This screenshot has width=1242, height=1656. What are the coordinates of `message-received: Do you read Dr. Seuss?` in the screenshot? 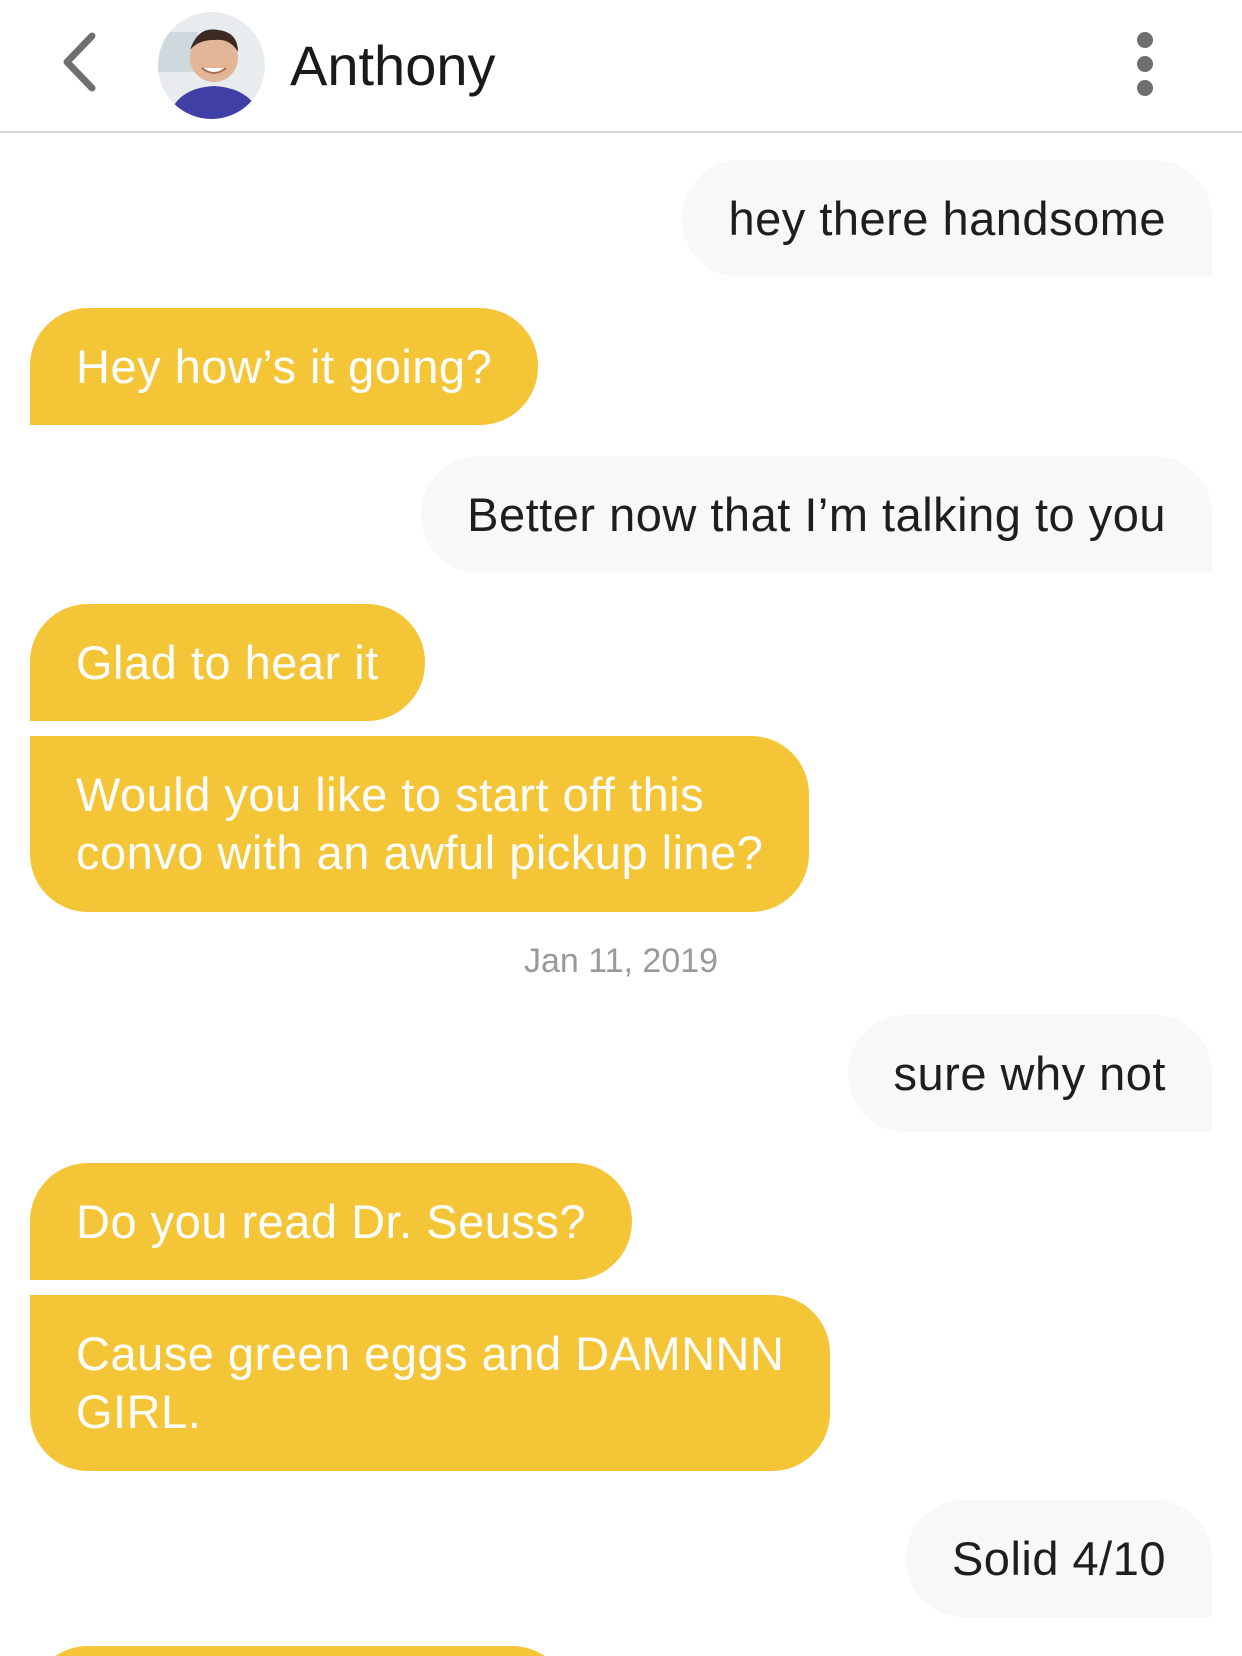 It's located at (331, 1221).